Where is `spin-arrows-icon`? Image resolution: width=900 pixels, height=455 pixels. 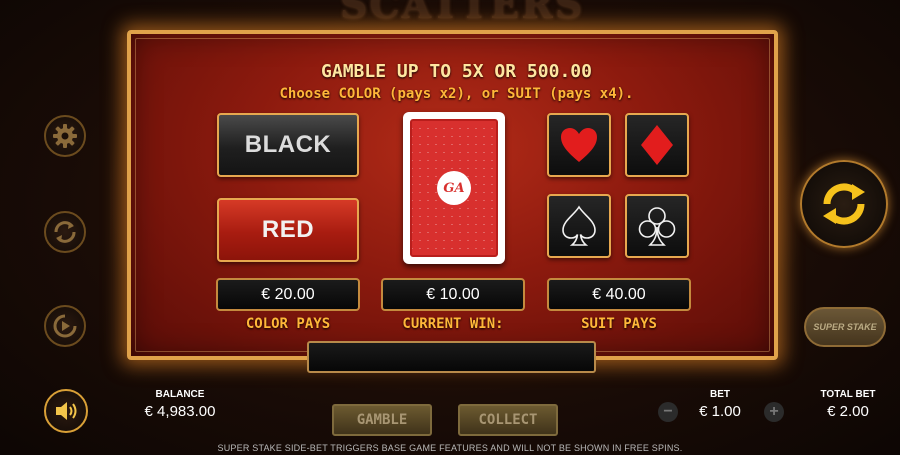 spin-arrows-icon is located at coordinates (844, 204).